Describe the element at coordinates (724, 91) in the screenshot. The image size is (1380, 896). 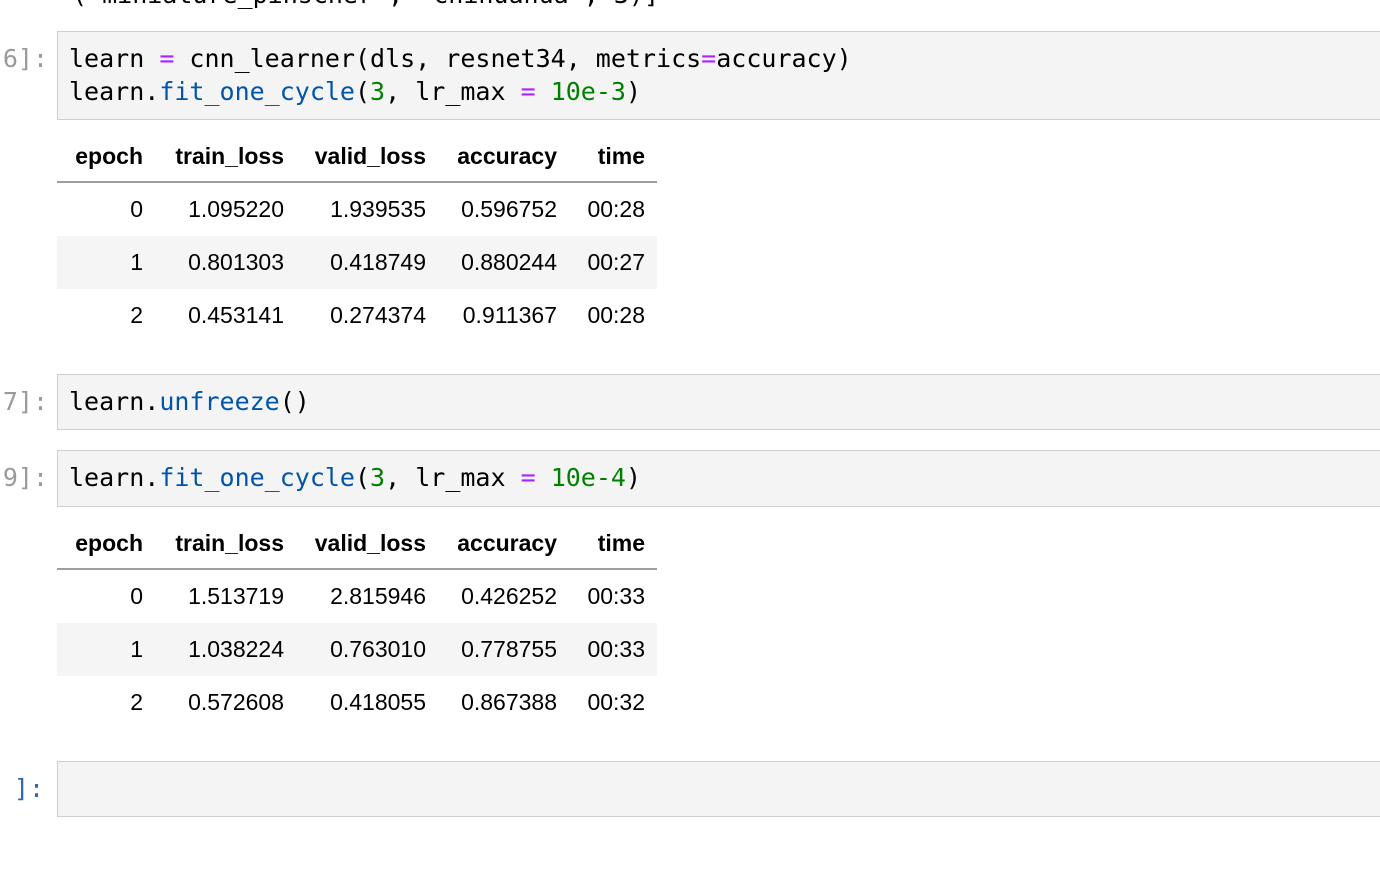
I see `code-line: learn.fit_one_cycle(3, lr_max = 10e-3)` at that location.